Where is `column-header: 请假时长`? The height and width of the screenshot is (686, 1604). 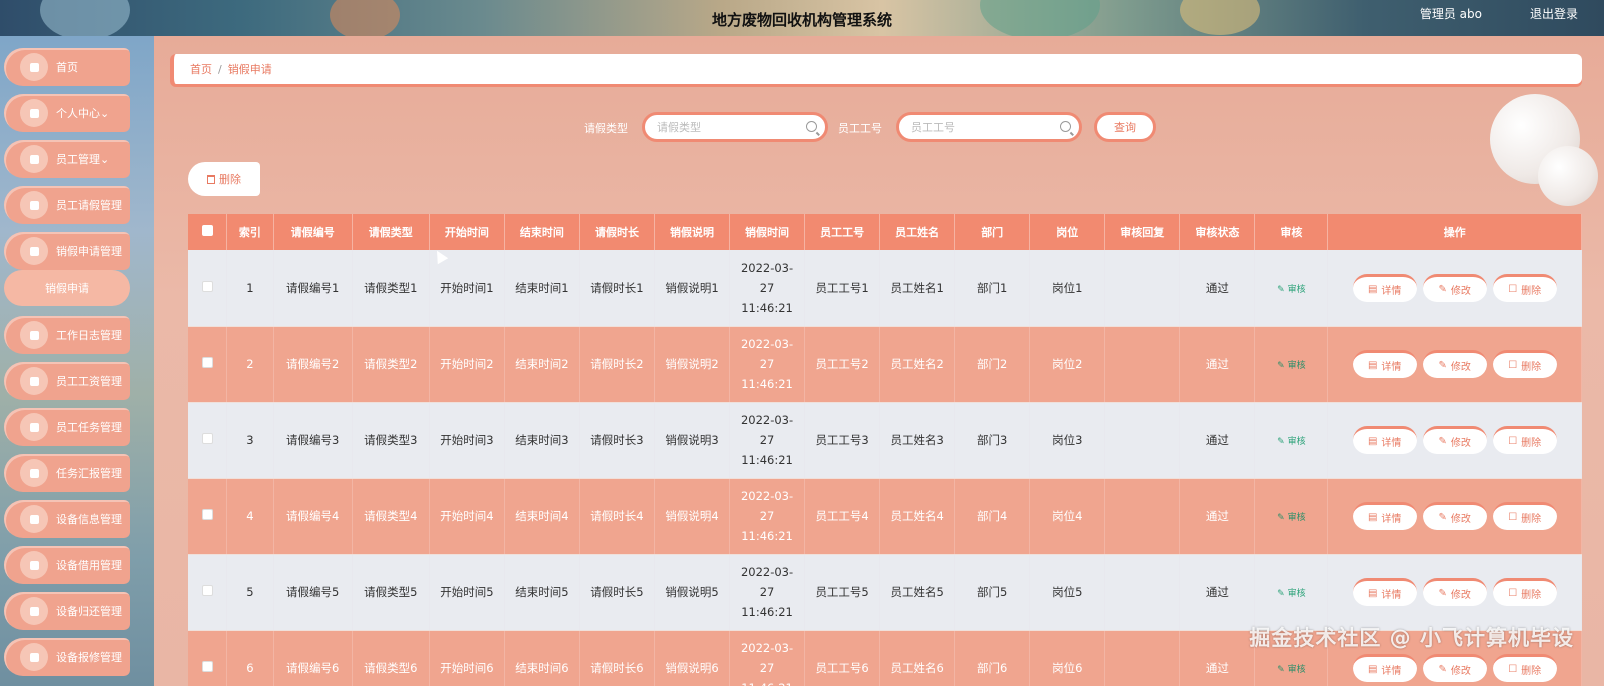
column-header: 请假时长 is located at coordinates (617, 232).